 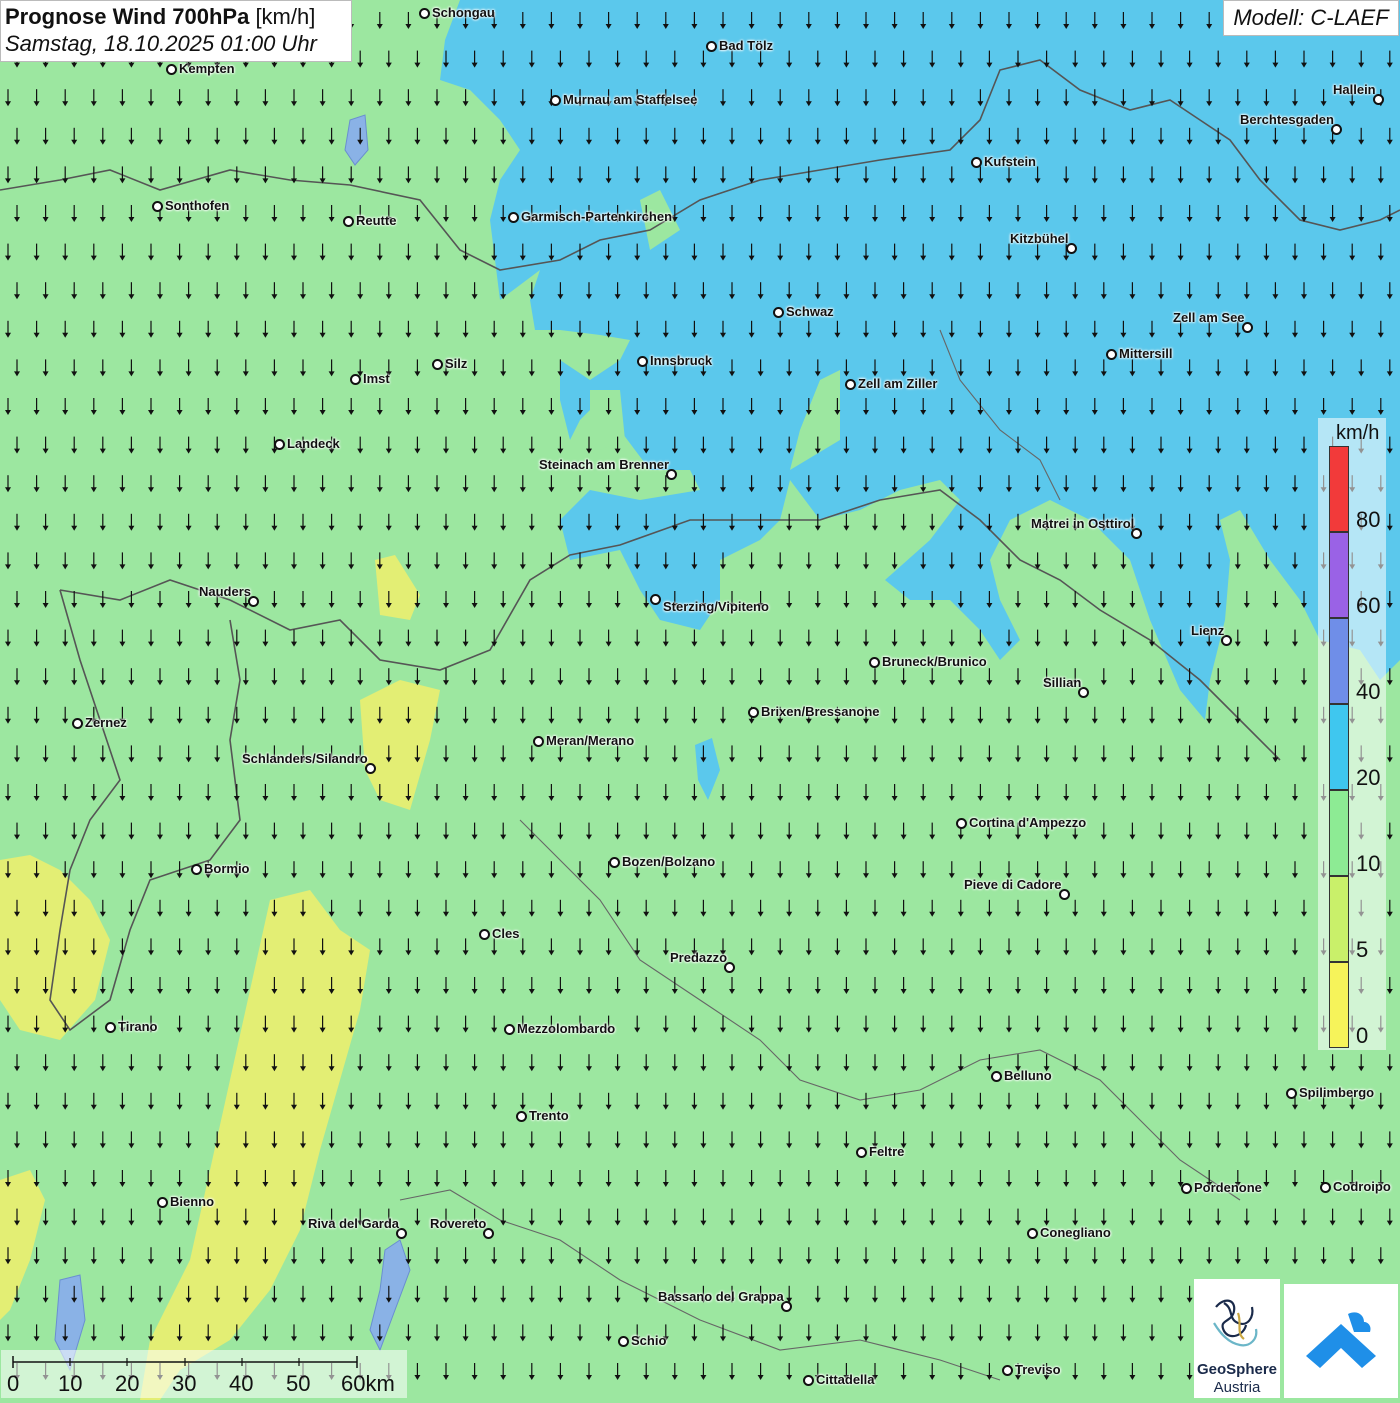 What do you see at coordinates (746, 45) in the screenshot?
I see `city-label: Bad Tölz` at bounding box center [746, 45].